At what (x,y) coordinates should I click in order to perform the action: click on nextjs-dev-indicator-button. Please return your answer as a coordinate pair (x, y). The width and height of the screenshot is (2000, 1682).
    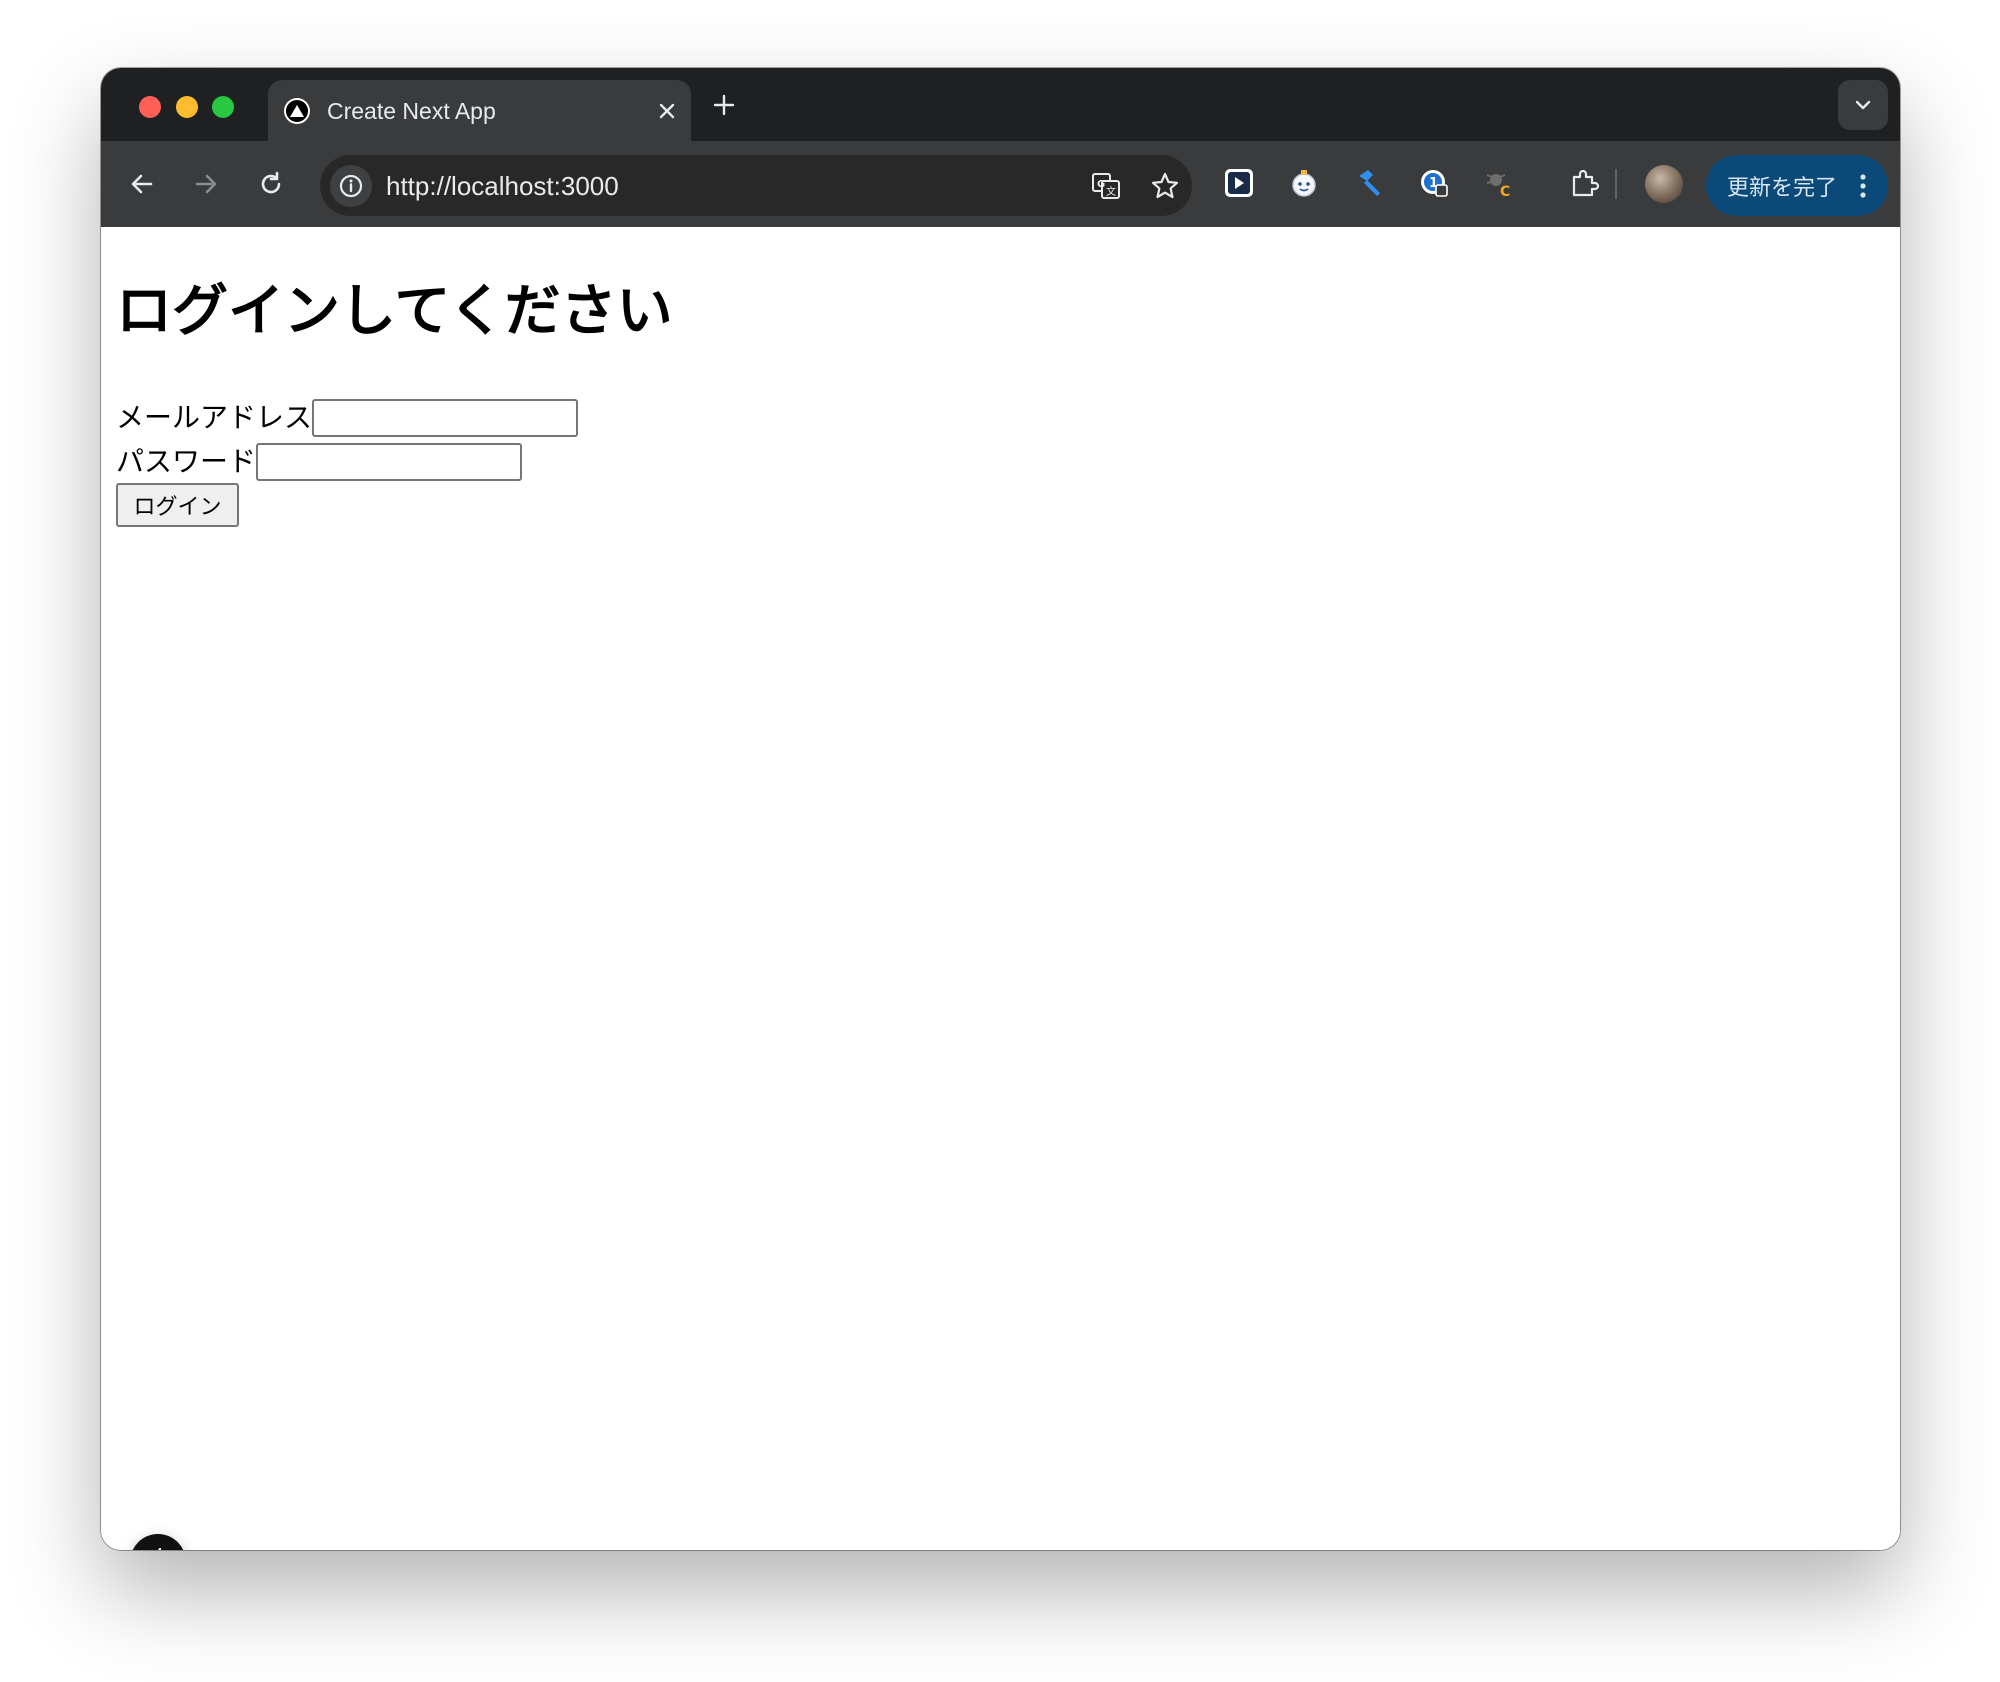
    Looking at the image, I should click on (158, 1542).